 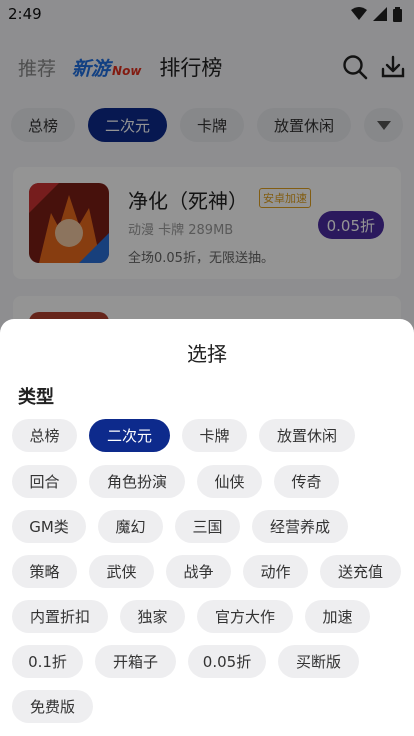 What do you see at coordinates (307, 435) in the screenshot?
I see `filter-chip: 放置休闲` at bounding box center [307, 435].